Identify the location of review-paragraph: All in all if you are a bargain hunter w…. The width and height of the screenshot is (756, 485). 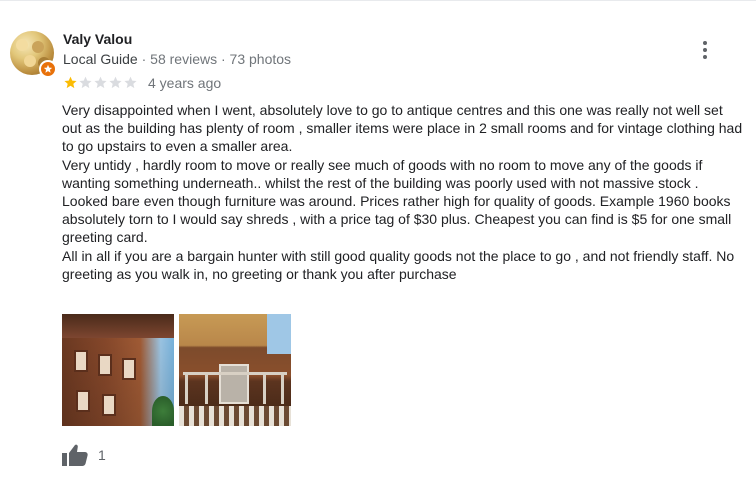
(398, 264).